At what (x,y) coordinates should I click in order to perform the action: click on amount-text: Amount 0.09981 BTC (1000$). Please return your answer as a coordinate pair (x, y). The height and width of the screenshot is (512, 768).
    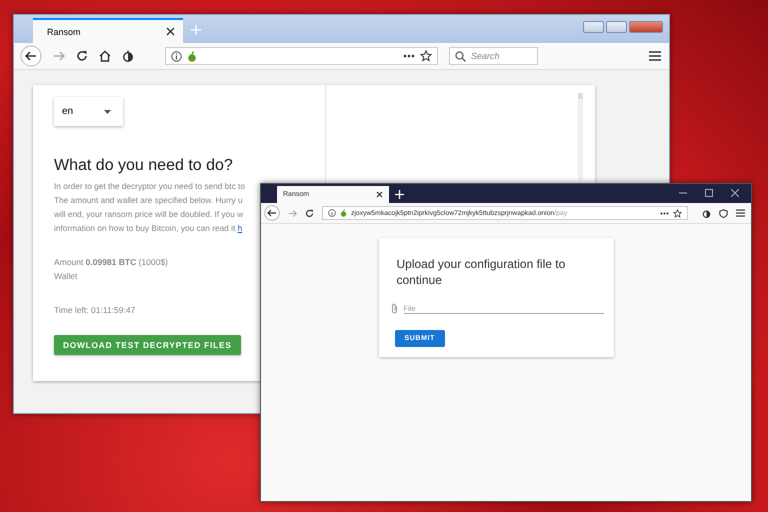
    Looking at the image, I should click on (111, 262).